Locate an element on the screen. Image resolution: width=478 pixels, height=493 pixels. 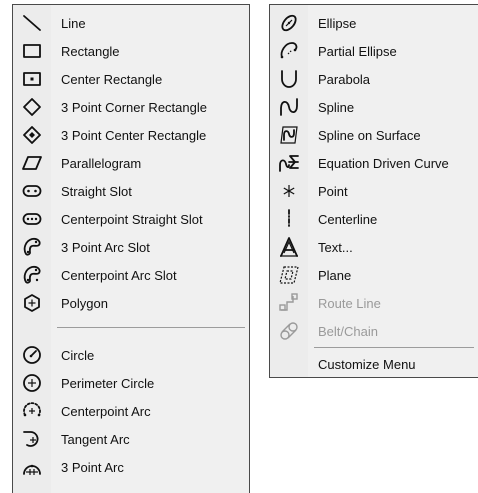
menu-item-3-point-arc-slot: 3 Point Arc Slot is located at coordinates (131, 247).